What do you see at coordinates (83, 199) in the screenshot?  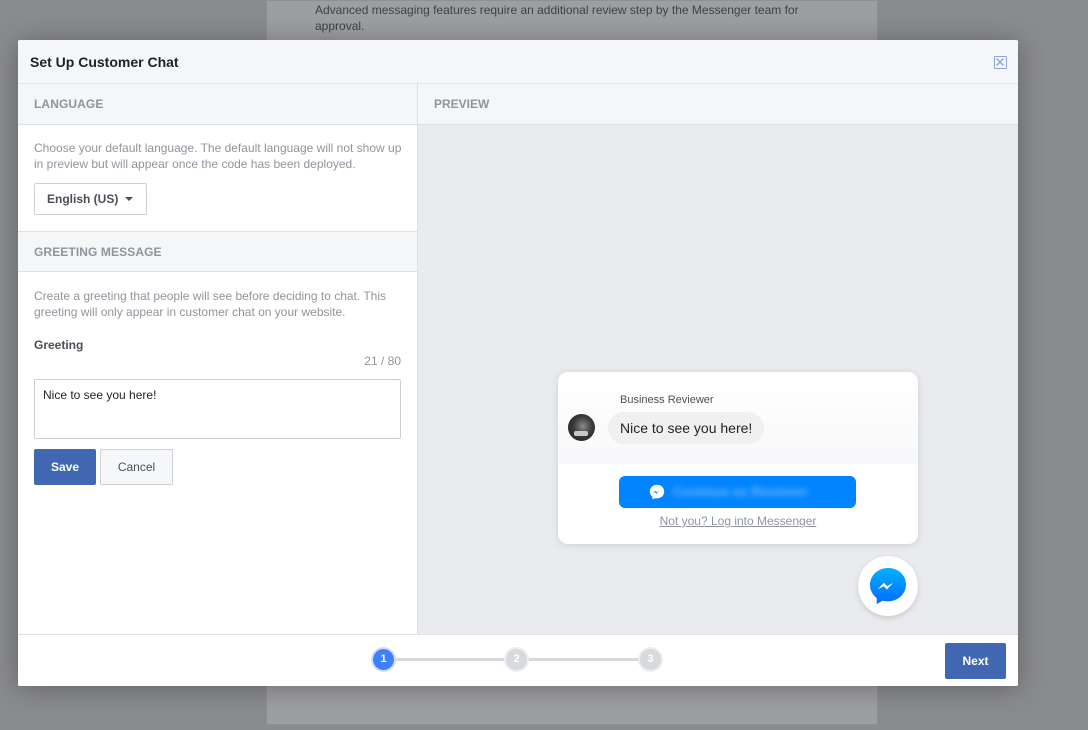 I see `language-selected-value: English (US)` at bounding box center [83, 199].